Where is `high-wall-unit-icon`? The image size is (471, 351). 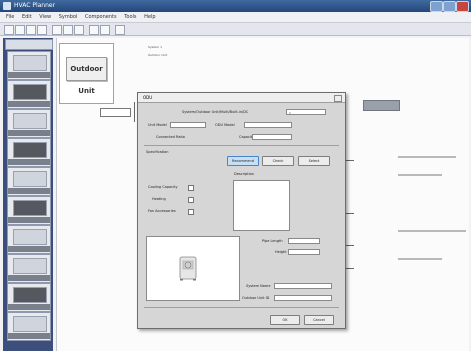
high-wall-unit-icon is located at coordinates (30, 208).